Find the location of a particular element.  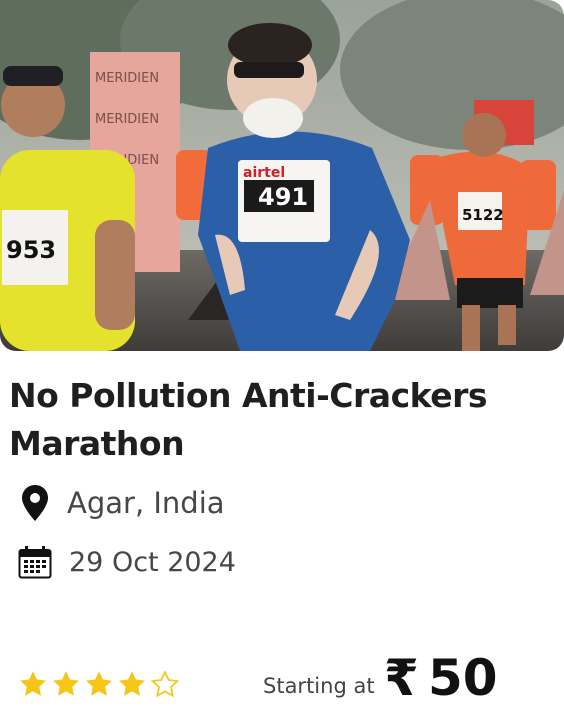

rating-stars is located at coordinates (99, 684).